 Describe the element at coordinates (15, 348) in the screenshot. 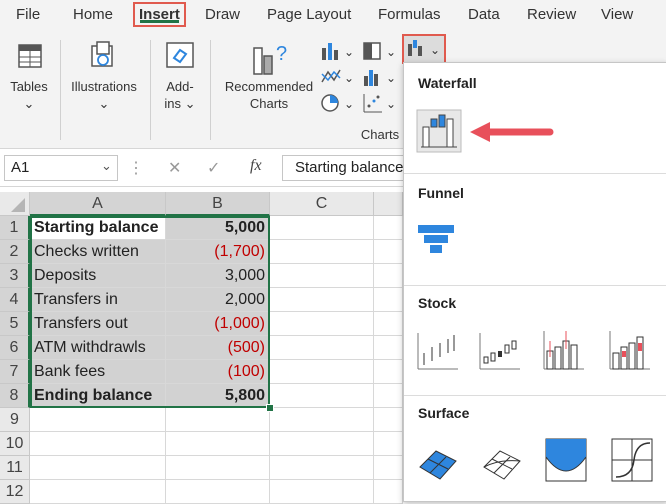

I see `row-header: 6` at that location.